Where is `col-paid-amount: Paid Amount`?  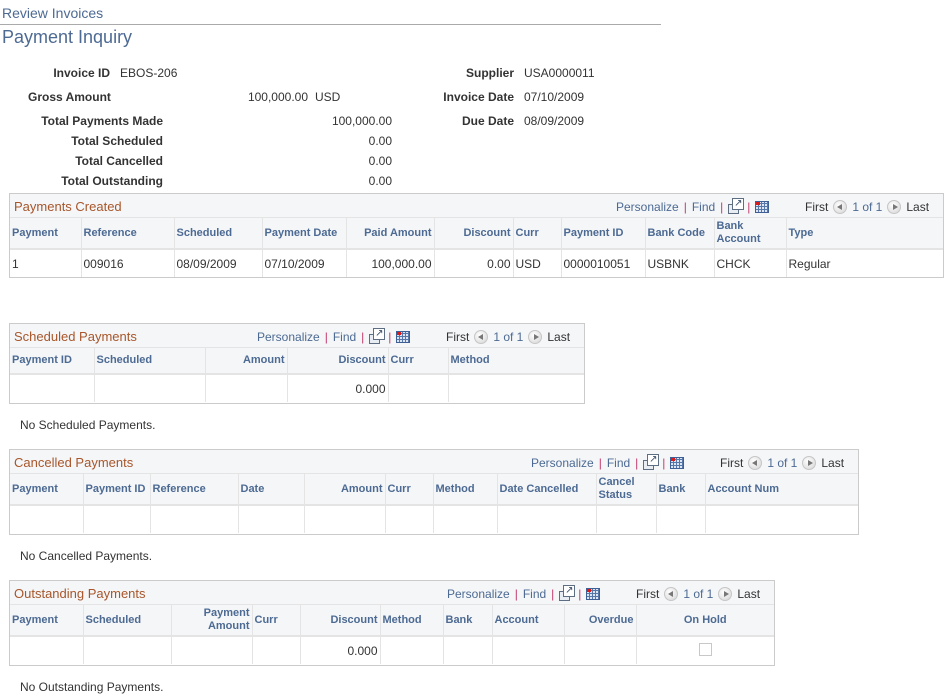
col-paid-amount: Paid Amount is located at coordinates (390, 234).